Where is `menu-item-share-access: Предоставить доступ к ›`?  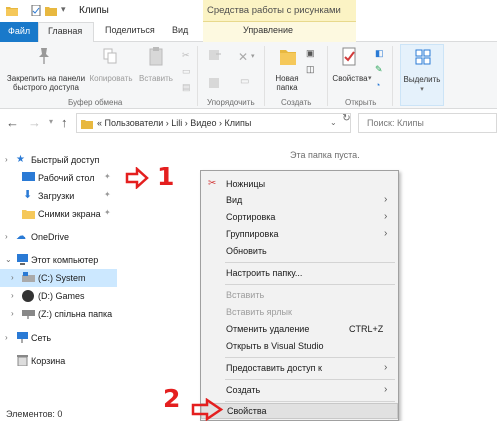 menu-item-share-access: Предоставить доступ к › is located at coordinates (299, 368).